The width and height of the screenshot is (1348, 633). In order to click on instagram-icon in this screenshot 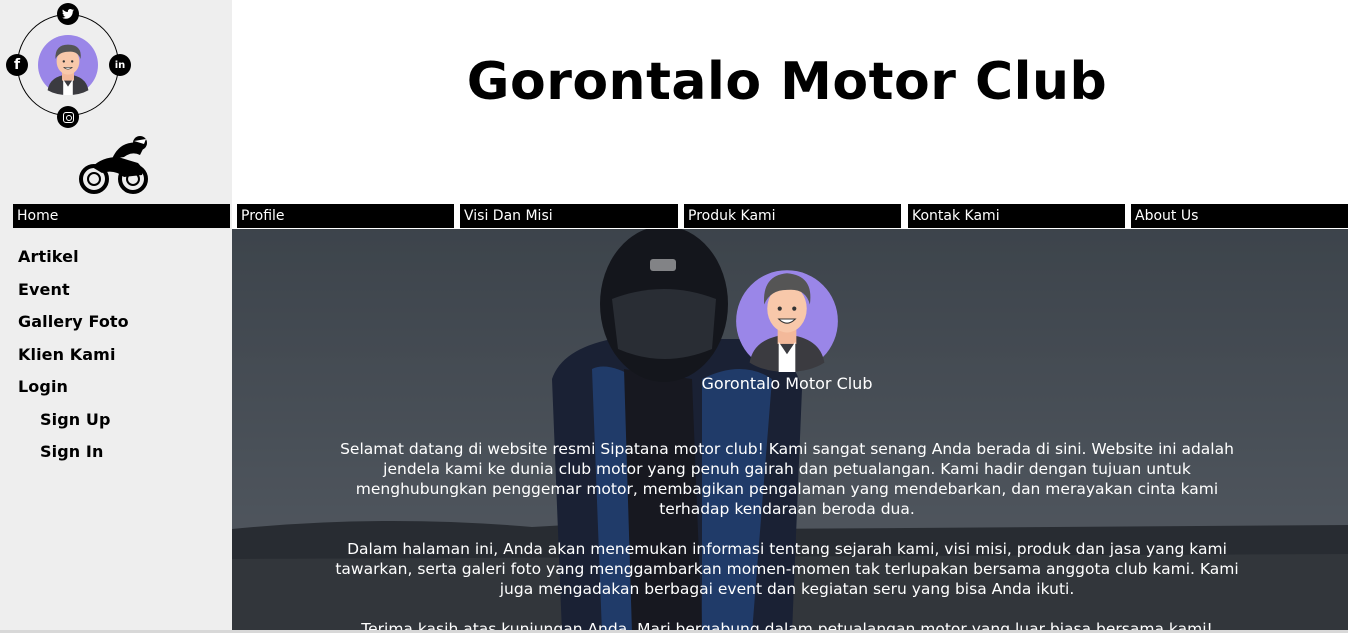, I will do `click(68, 117)`.